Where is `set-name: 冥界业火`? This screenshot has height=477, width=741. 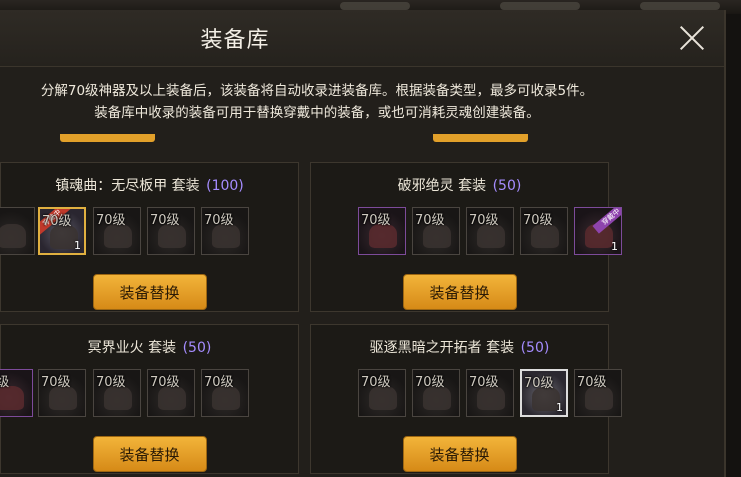
set-name: 冥界业火 is located at coordinates (115, 348).